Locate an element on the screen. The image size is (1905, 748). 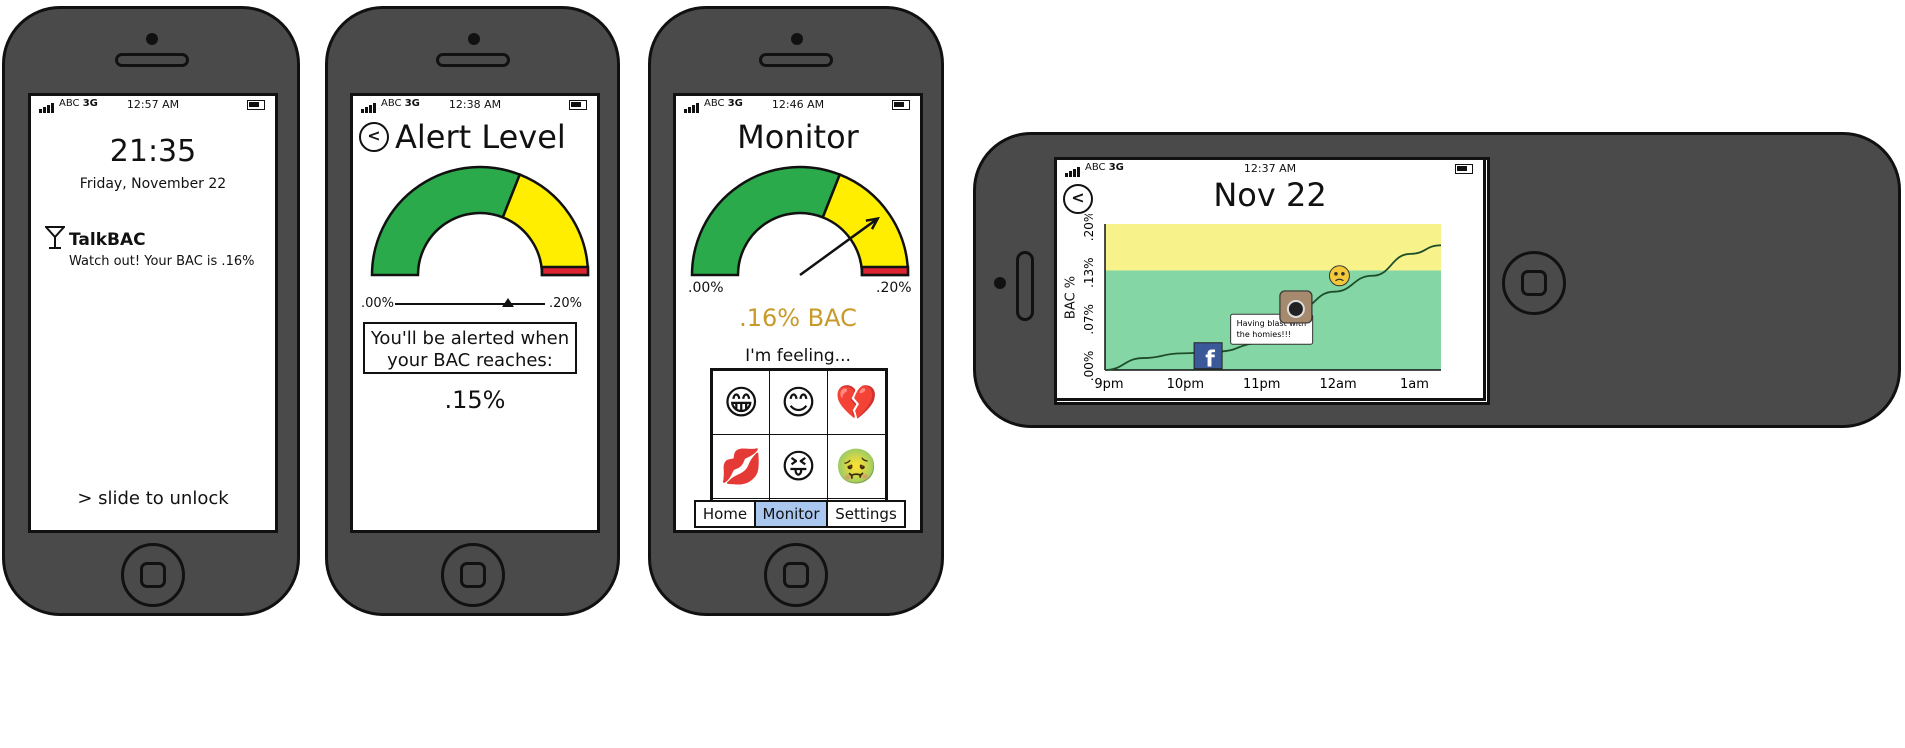
page-title: Nov 22 is located at coordinates (1270, 195).